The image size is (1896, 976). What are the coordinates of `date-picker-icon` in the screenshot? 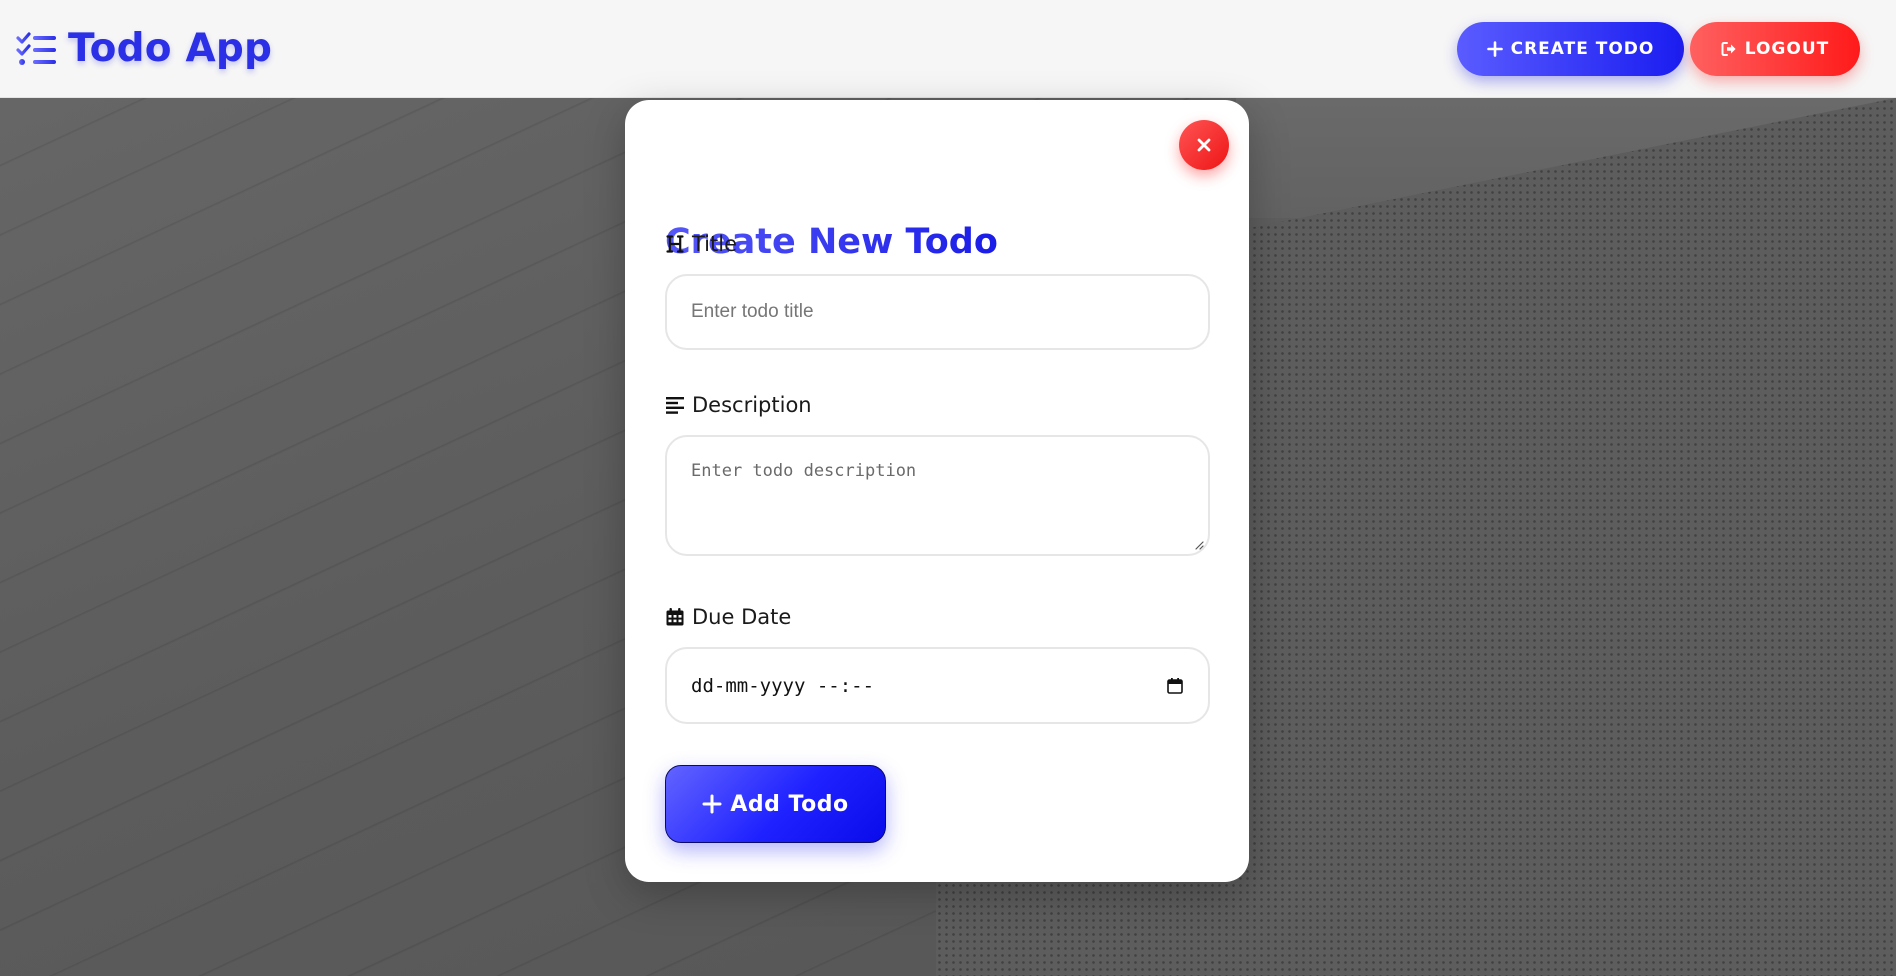 It's located at (1175, 686).